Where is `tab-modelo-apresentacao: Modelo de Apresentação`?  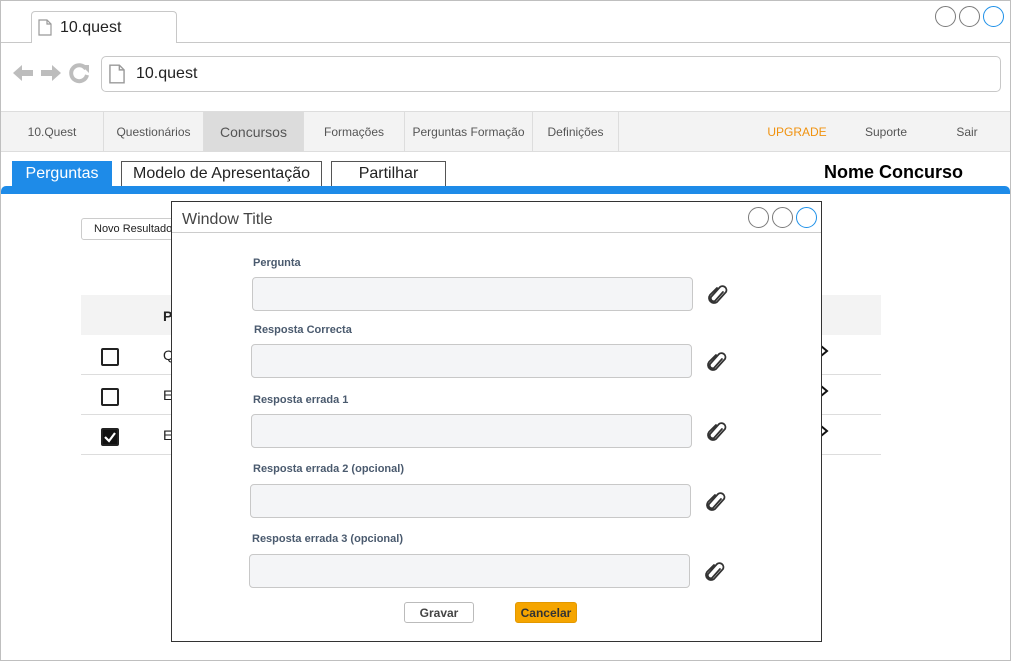
tab-modelo-apresentacao: Modelo de Apresentação is located at coordinates (221, 173).